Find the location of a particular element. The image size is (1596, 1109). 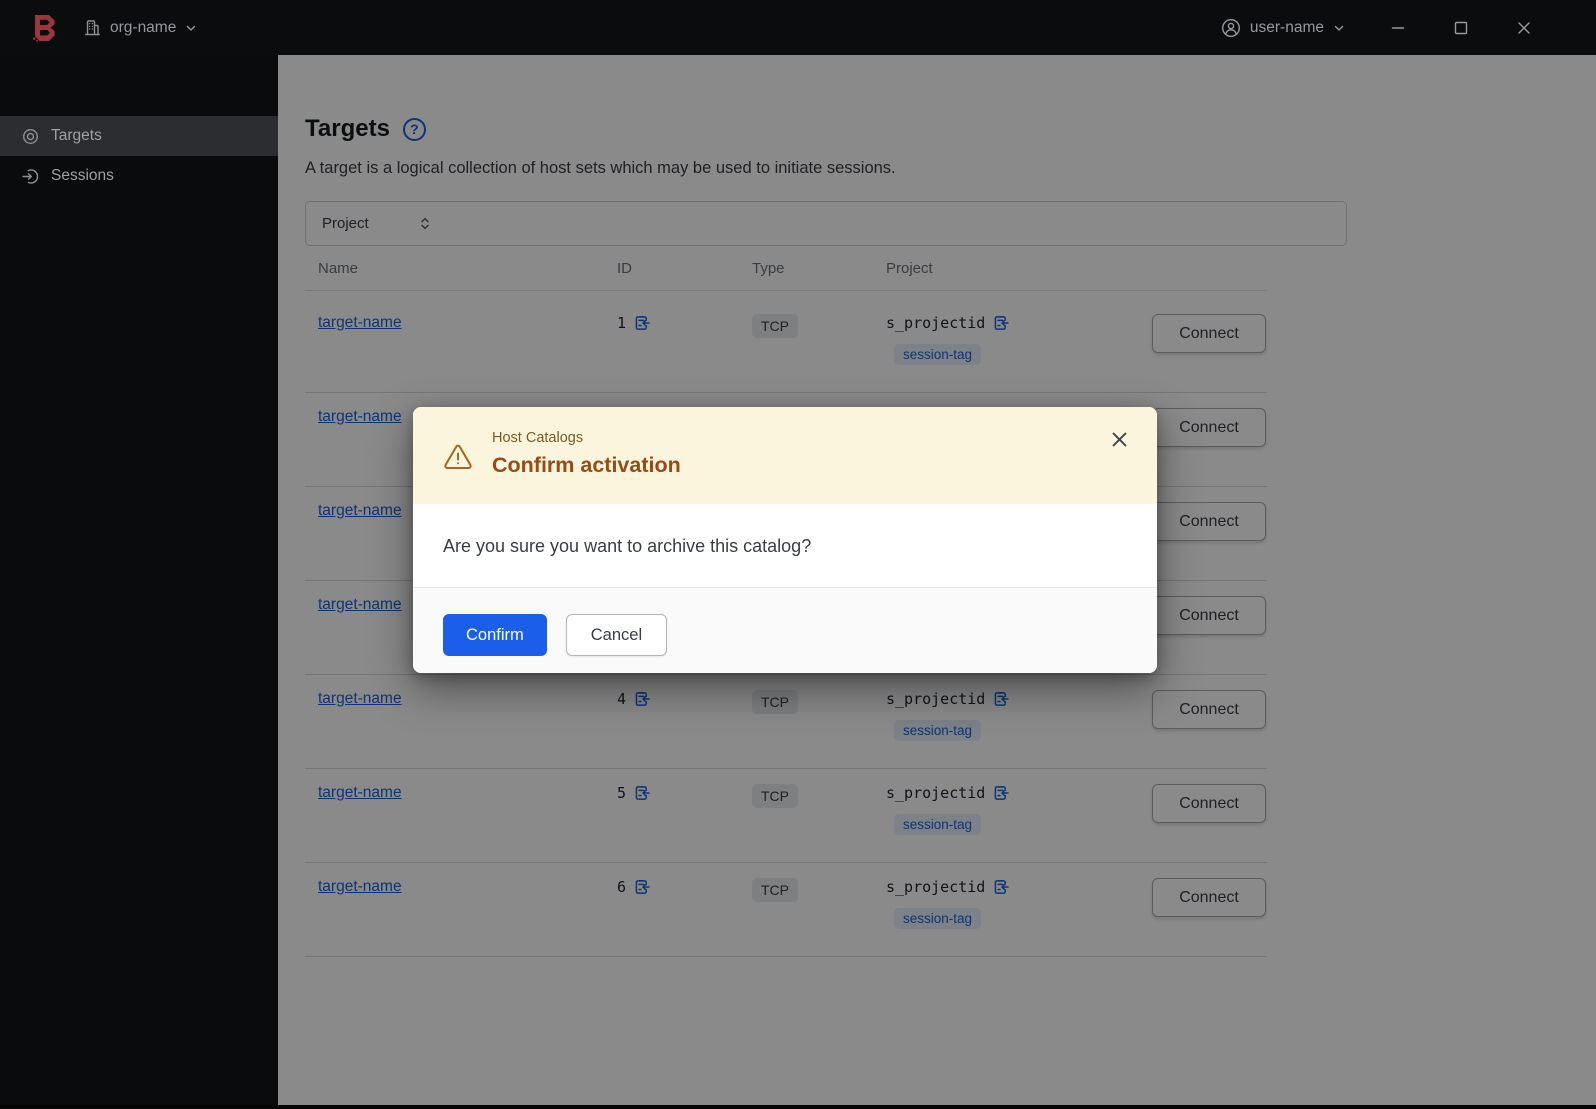

maximize-icon is located at coordinates (1460, 27).